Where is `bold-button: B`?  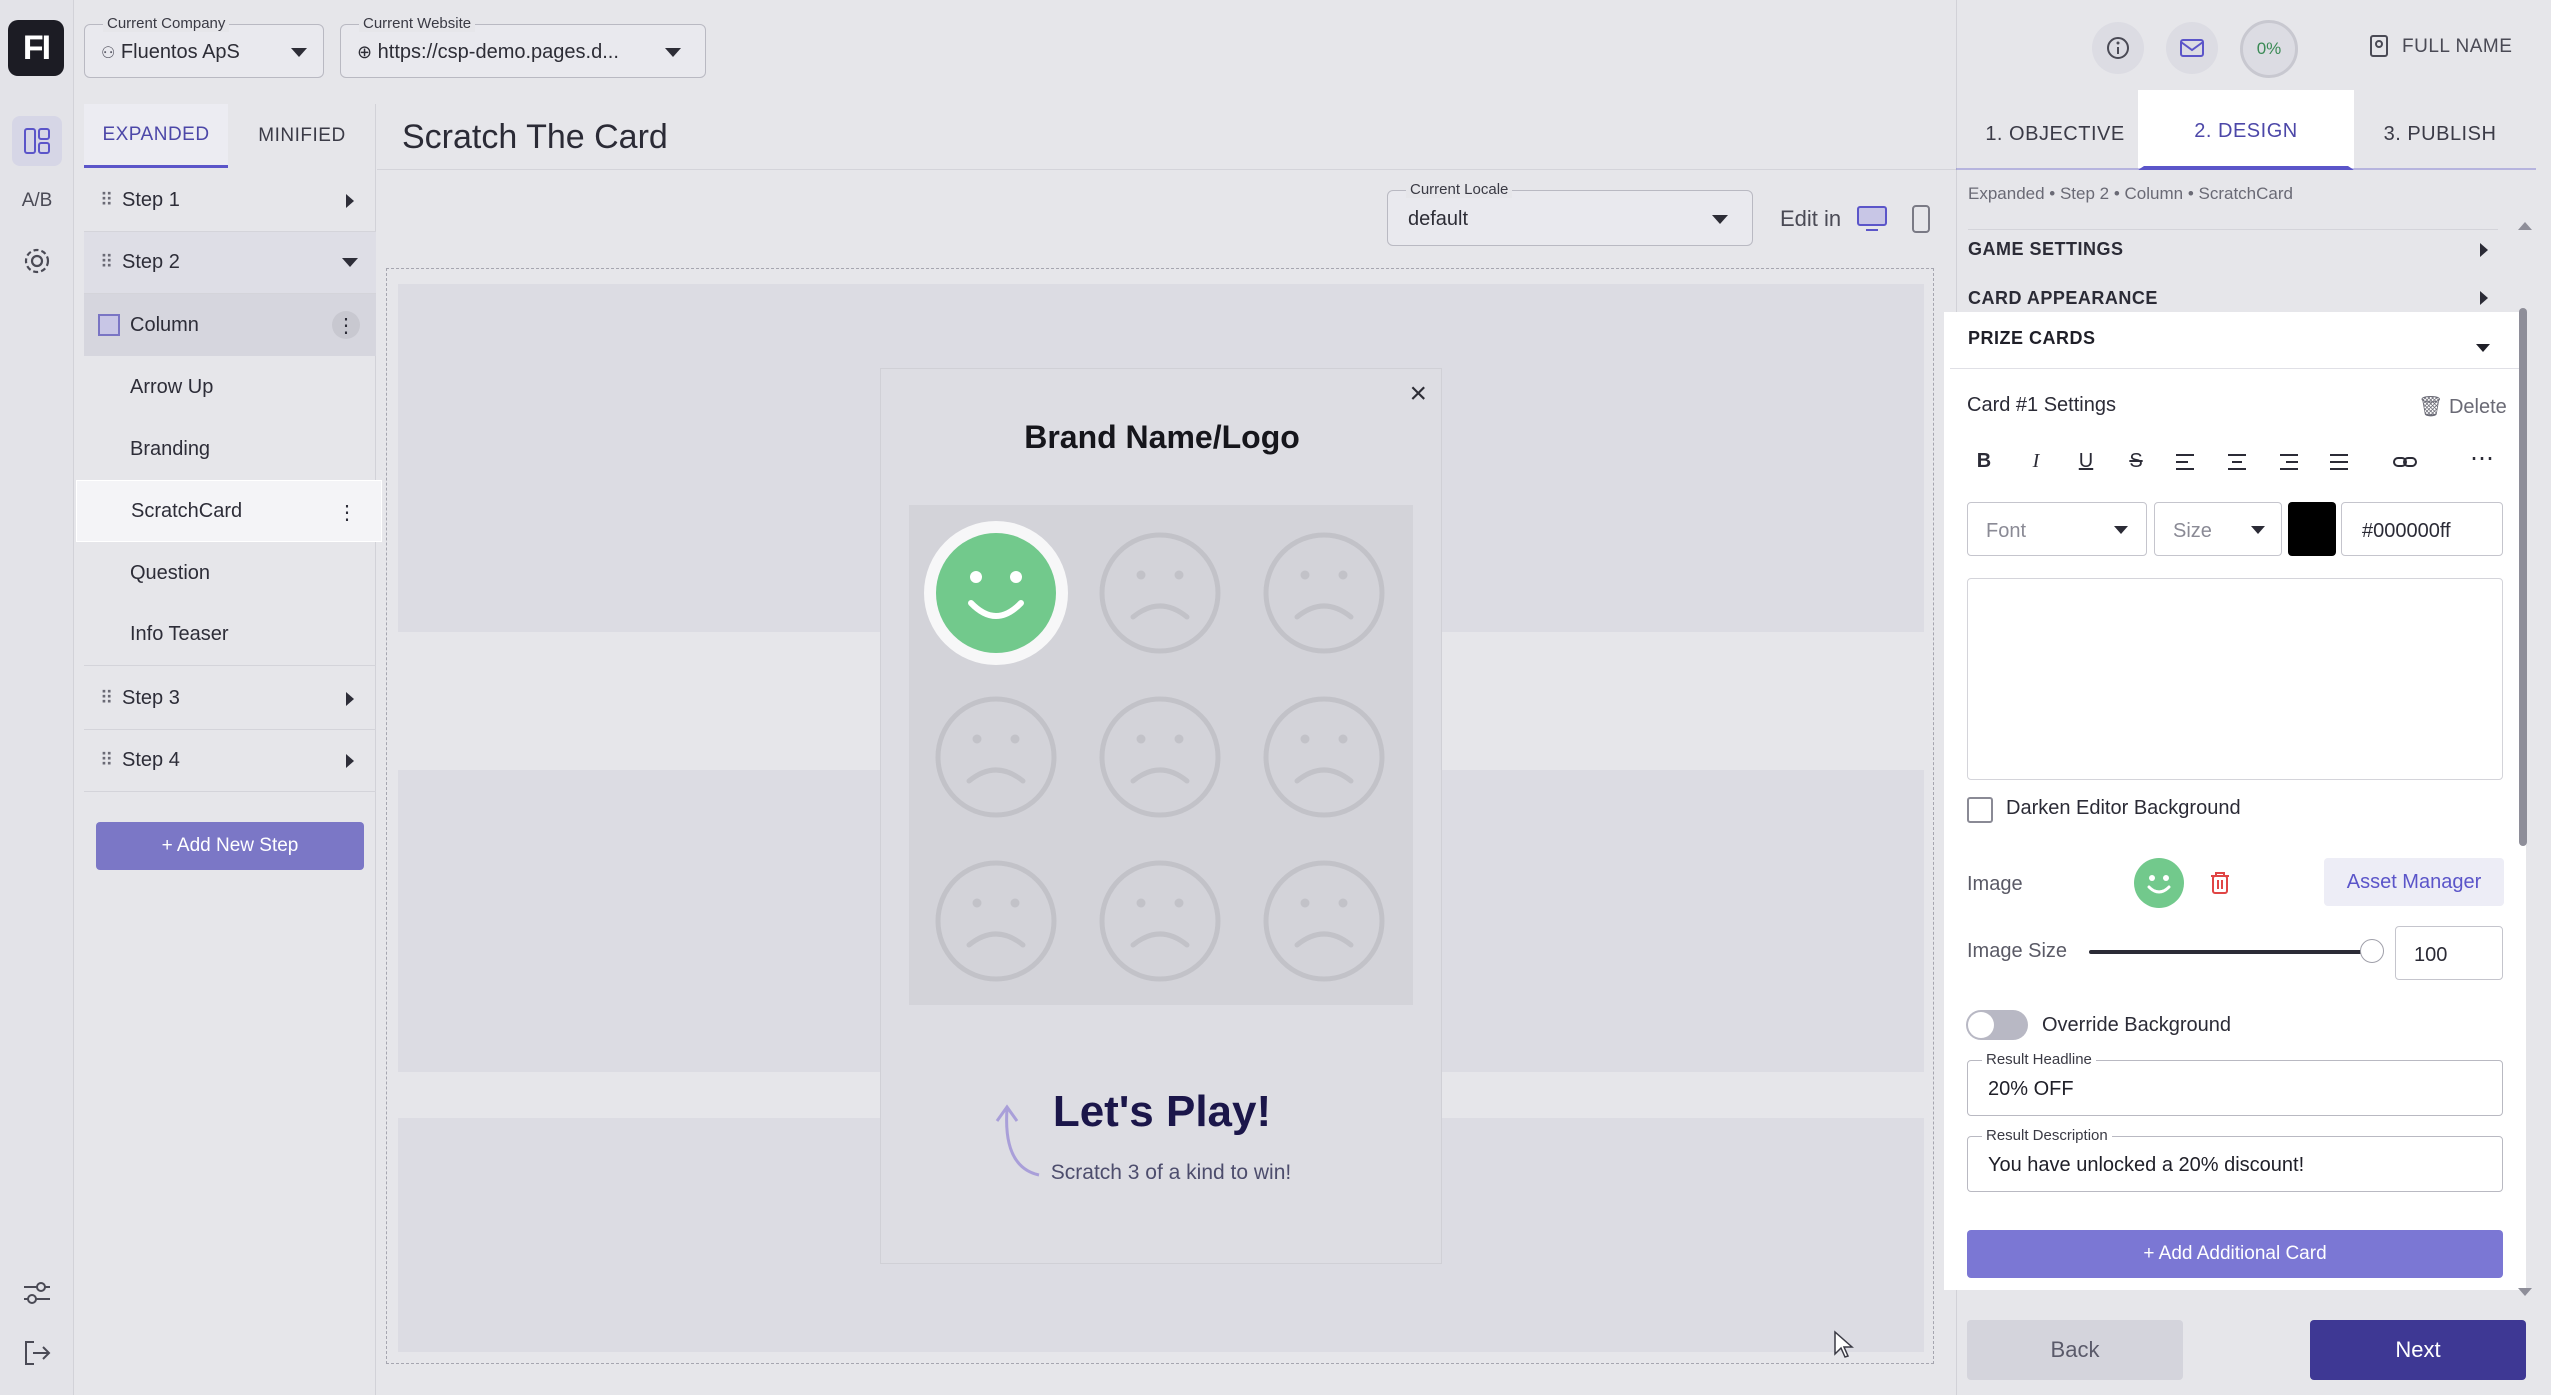 bold-button: B is located at coordinates (1984, 461).